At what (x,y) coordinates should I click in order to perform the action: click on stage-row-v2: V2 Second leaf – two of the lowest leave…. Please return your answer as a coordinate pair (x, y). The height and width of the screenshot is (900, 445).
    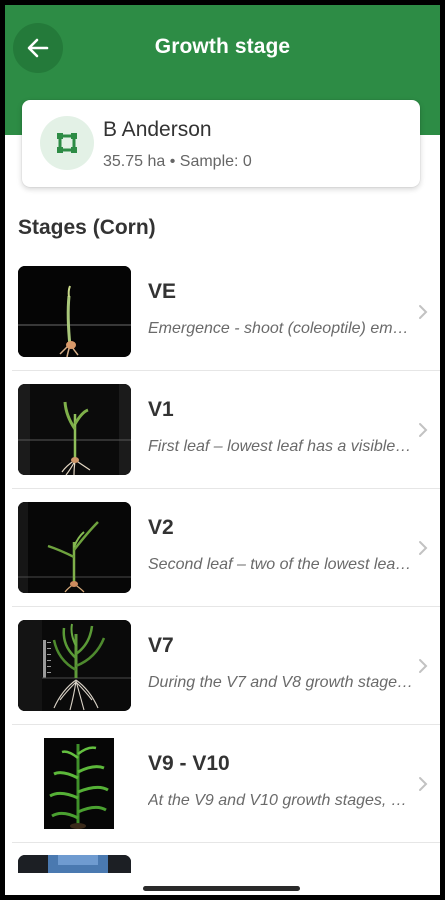
    Looking at the image, I should click on (226, 548).